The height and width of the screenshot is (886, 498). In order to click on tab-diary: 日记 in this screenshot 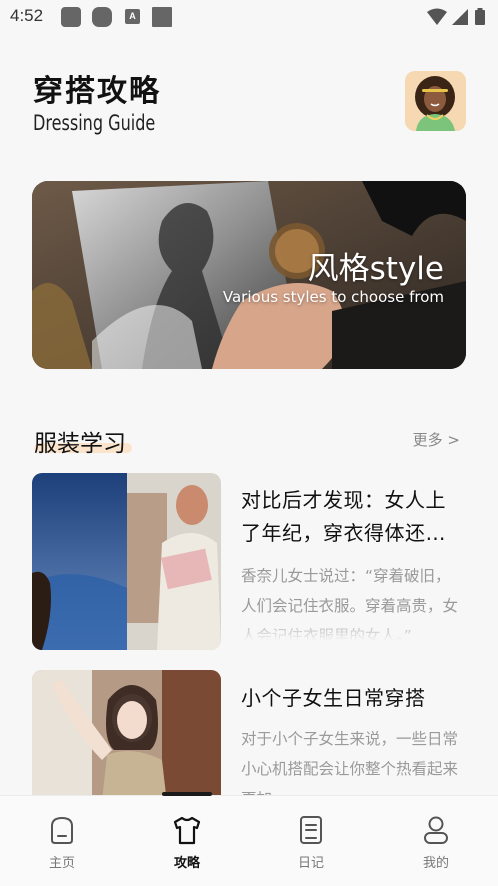, I will do `click(311, 836)`.